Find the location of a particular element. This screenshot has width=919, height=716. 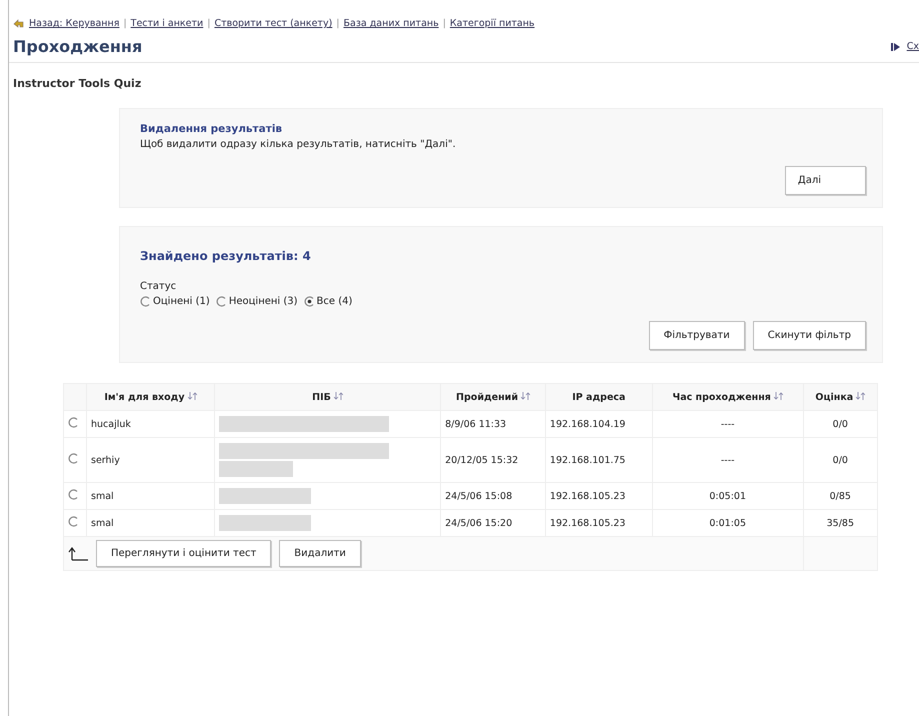

radio-selected is located at coordinates (309, 301).